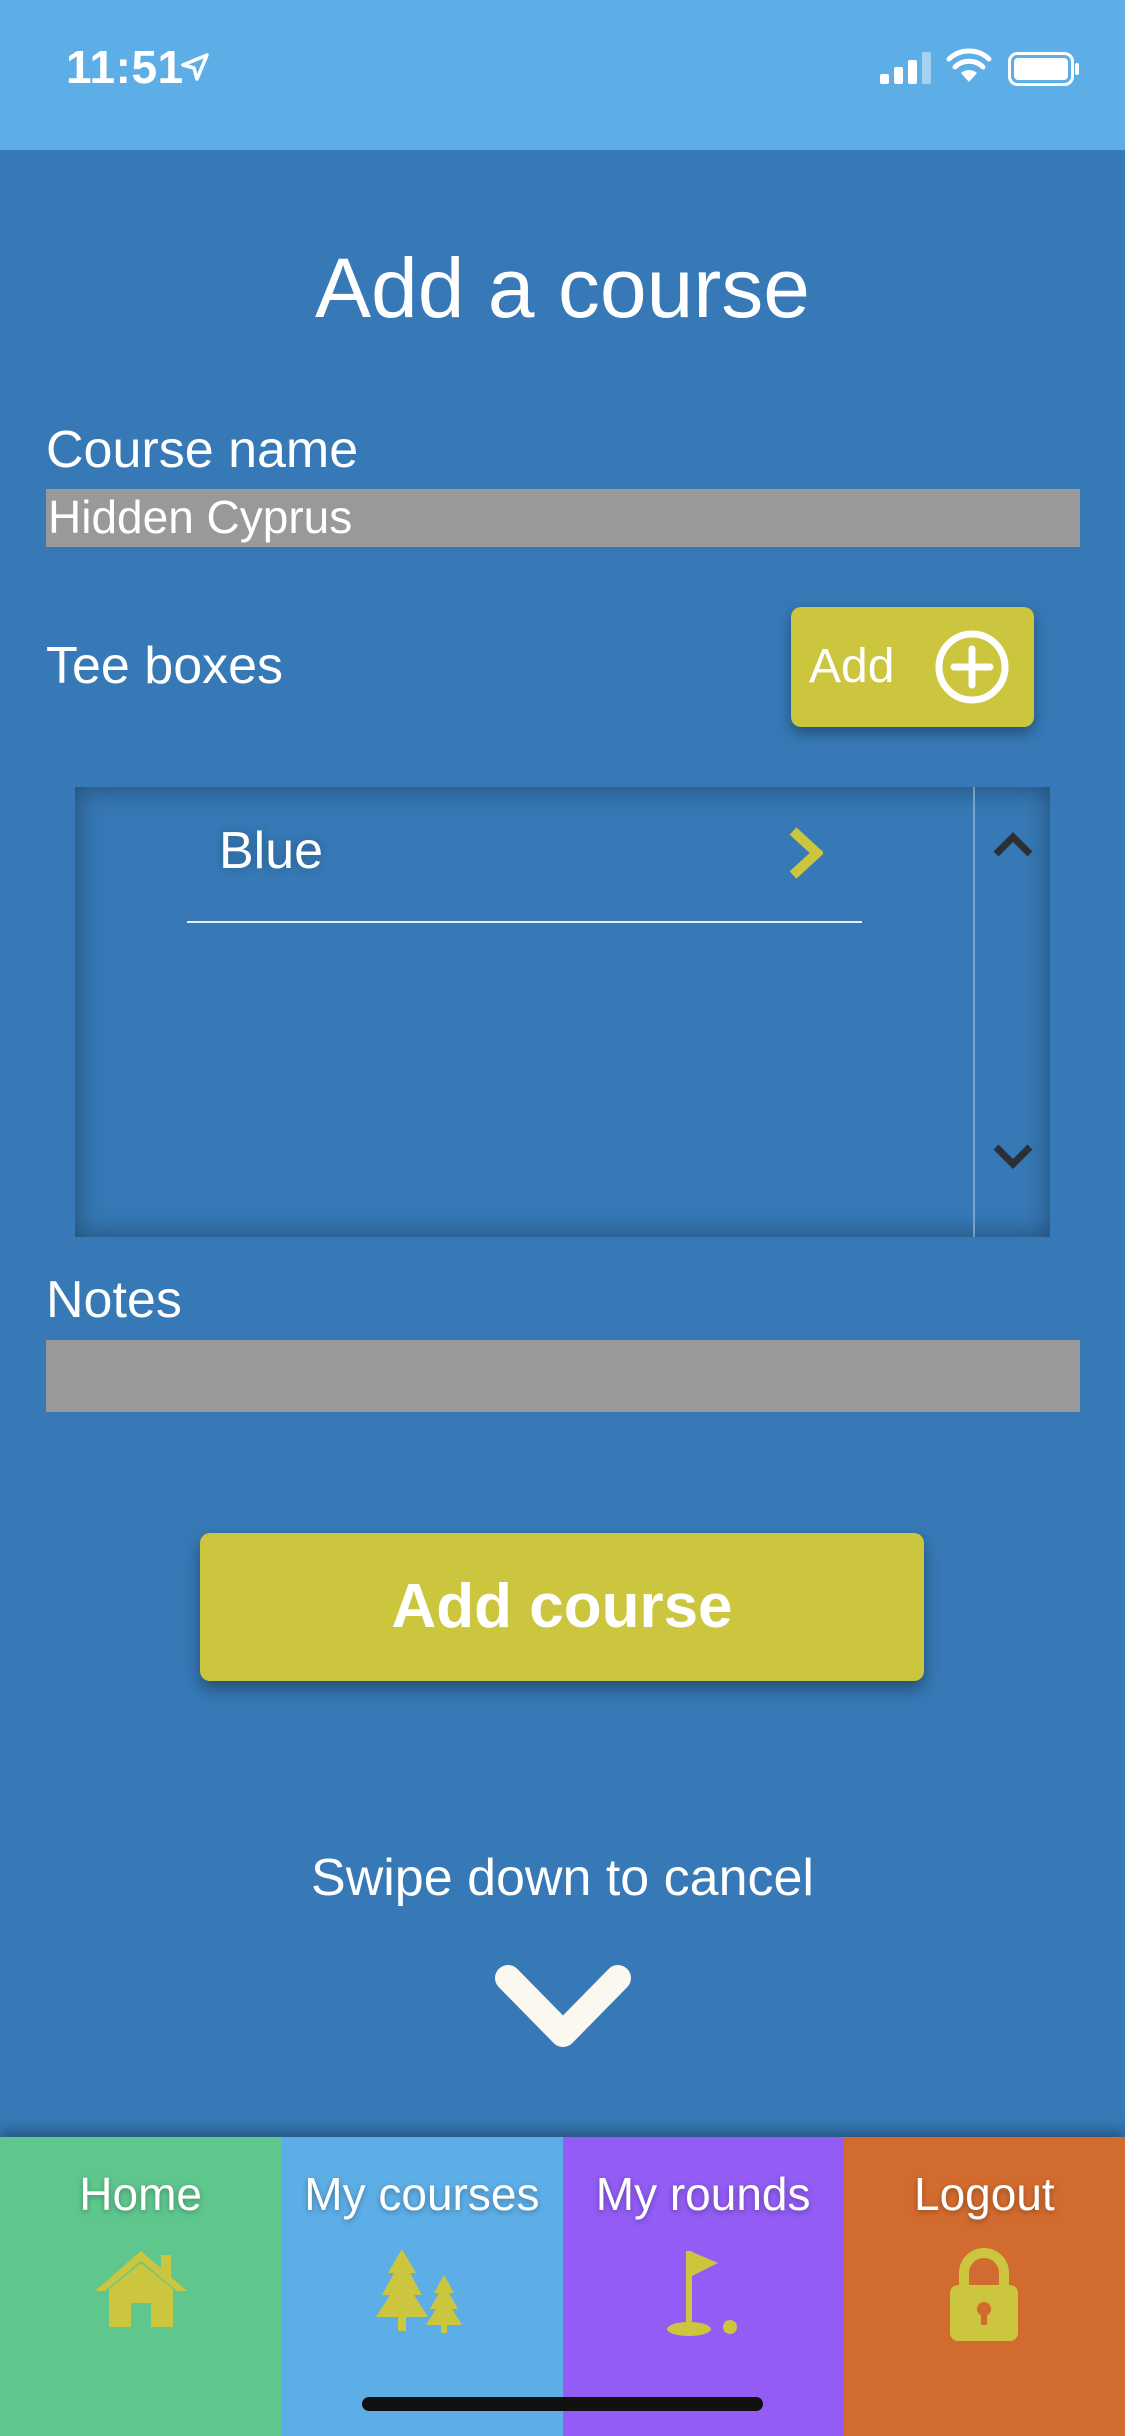  Describe the element at coordinates (562, 288) in the screenshot. I see `page-title: Add a course` at that location.